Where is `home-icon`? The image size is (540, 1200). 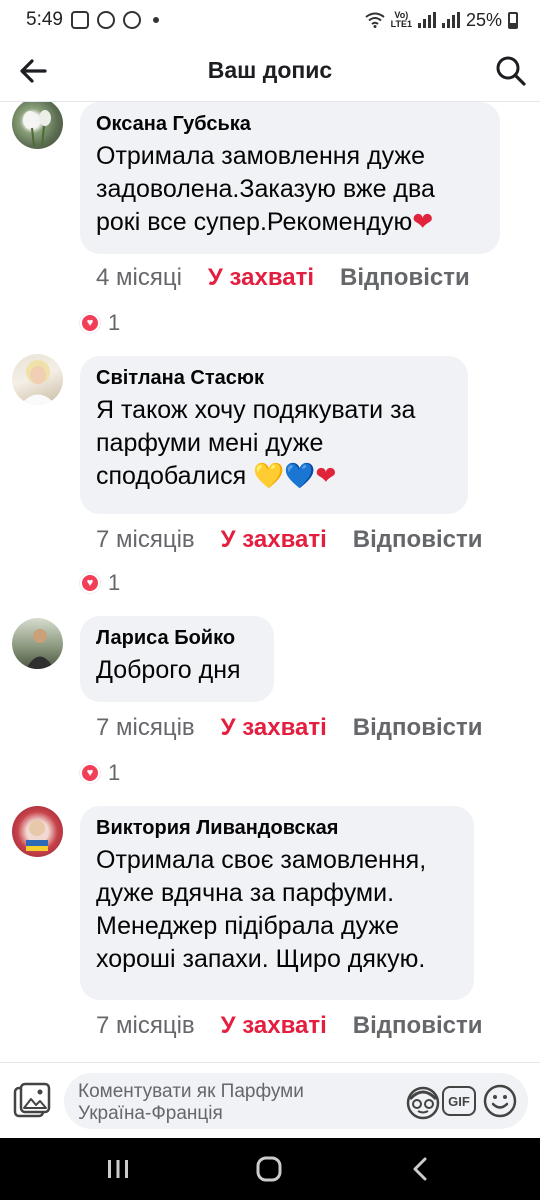
home-icon is located at coordinates (269, 1169).